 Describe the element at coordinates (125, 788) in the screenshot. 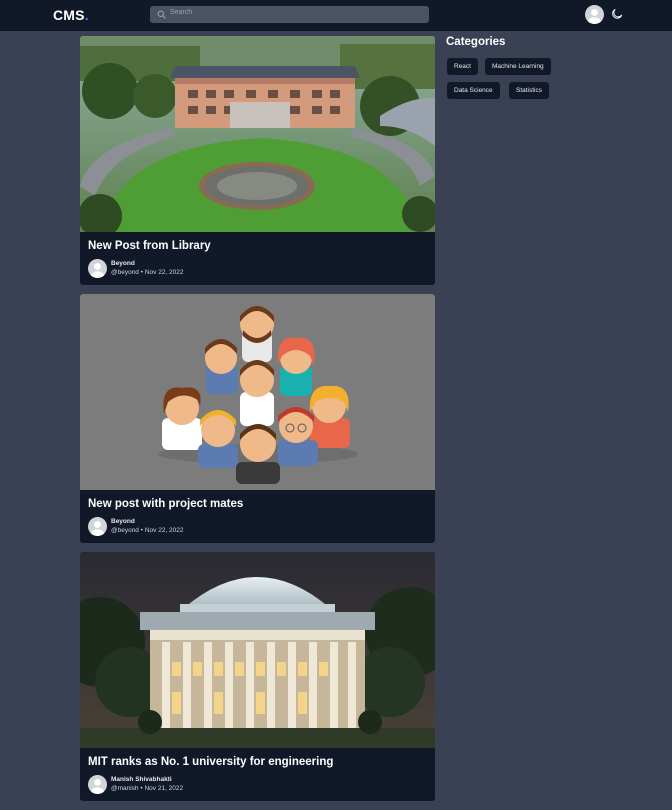

I see `author-handle: @manish` at that location.